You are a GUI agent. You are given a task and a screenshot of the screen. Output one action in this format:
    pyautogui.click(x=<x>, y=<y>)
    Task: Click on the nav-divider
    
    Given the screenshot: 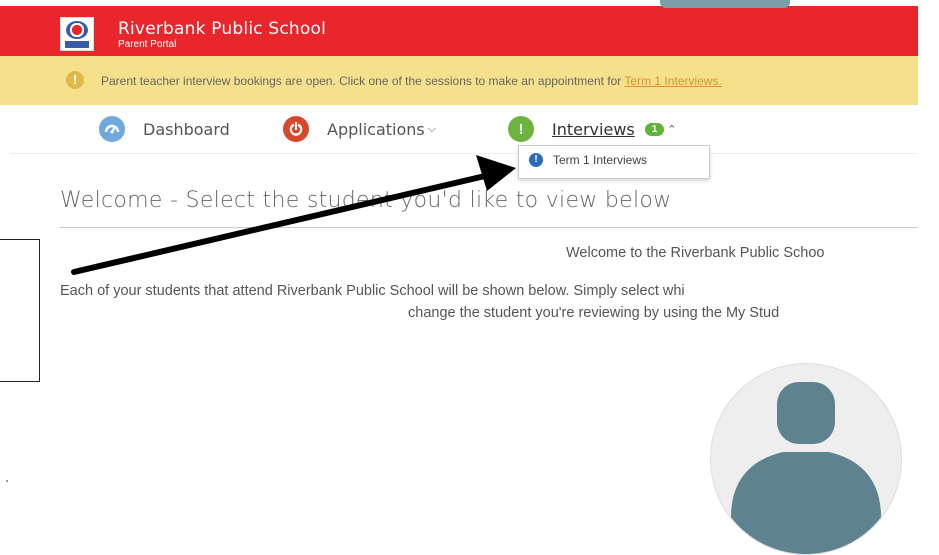 What is the action you would take?
    pyautogui.click(x=463, y=153)
    